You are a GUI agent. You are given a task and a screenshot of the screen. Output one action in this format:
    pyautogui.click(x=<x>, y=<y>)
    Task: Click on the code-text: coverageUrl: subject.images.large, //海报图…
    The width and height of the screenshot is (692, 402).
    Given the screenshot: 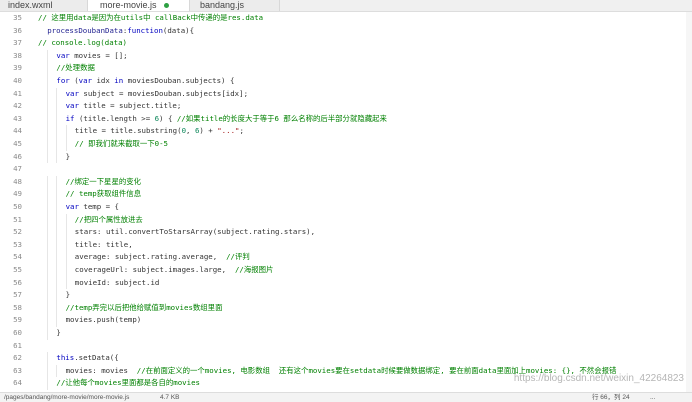 What is the action you would take?
    pyautogui.click(x=174, y=270)
    